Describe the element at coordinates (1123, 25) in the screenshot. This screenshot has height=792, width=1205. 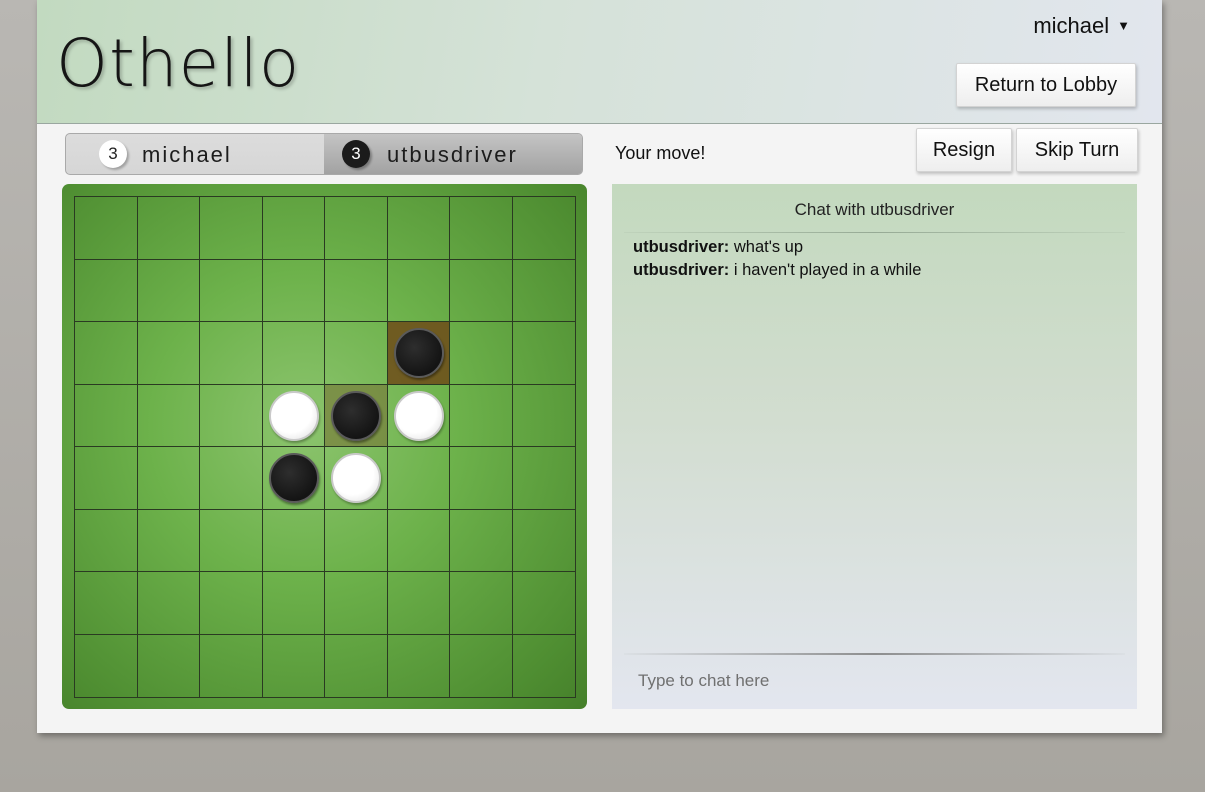
I see `caret-down-icon: ▼` at that location.